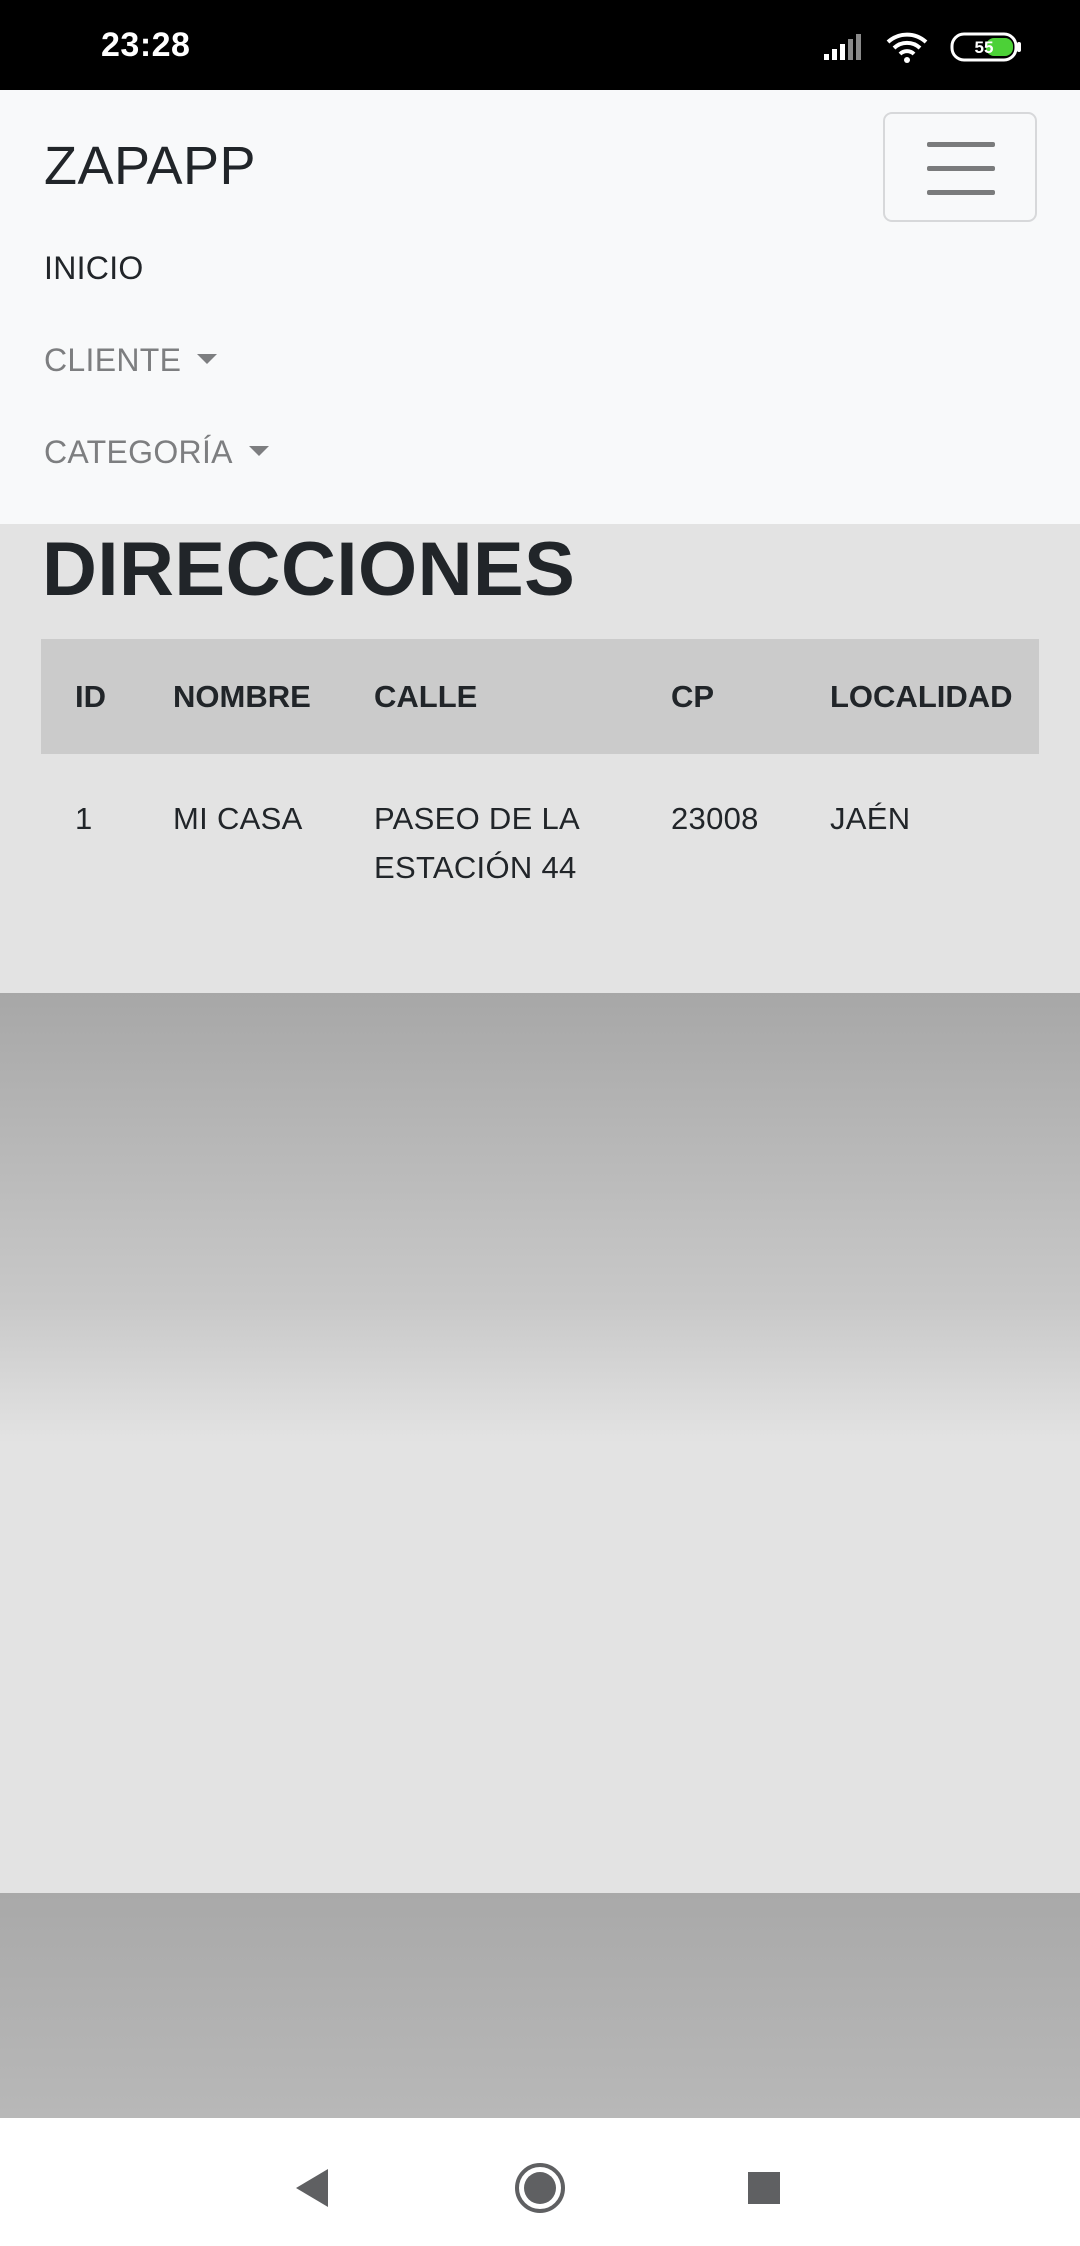 Image resolution: width=1080 pixels, height=2246 pixels. Describe the element at coordinates (540, 2005) in the screenshot. I see `page-background-lower` at that location.